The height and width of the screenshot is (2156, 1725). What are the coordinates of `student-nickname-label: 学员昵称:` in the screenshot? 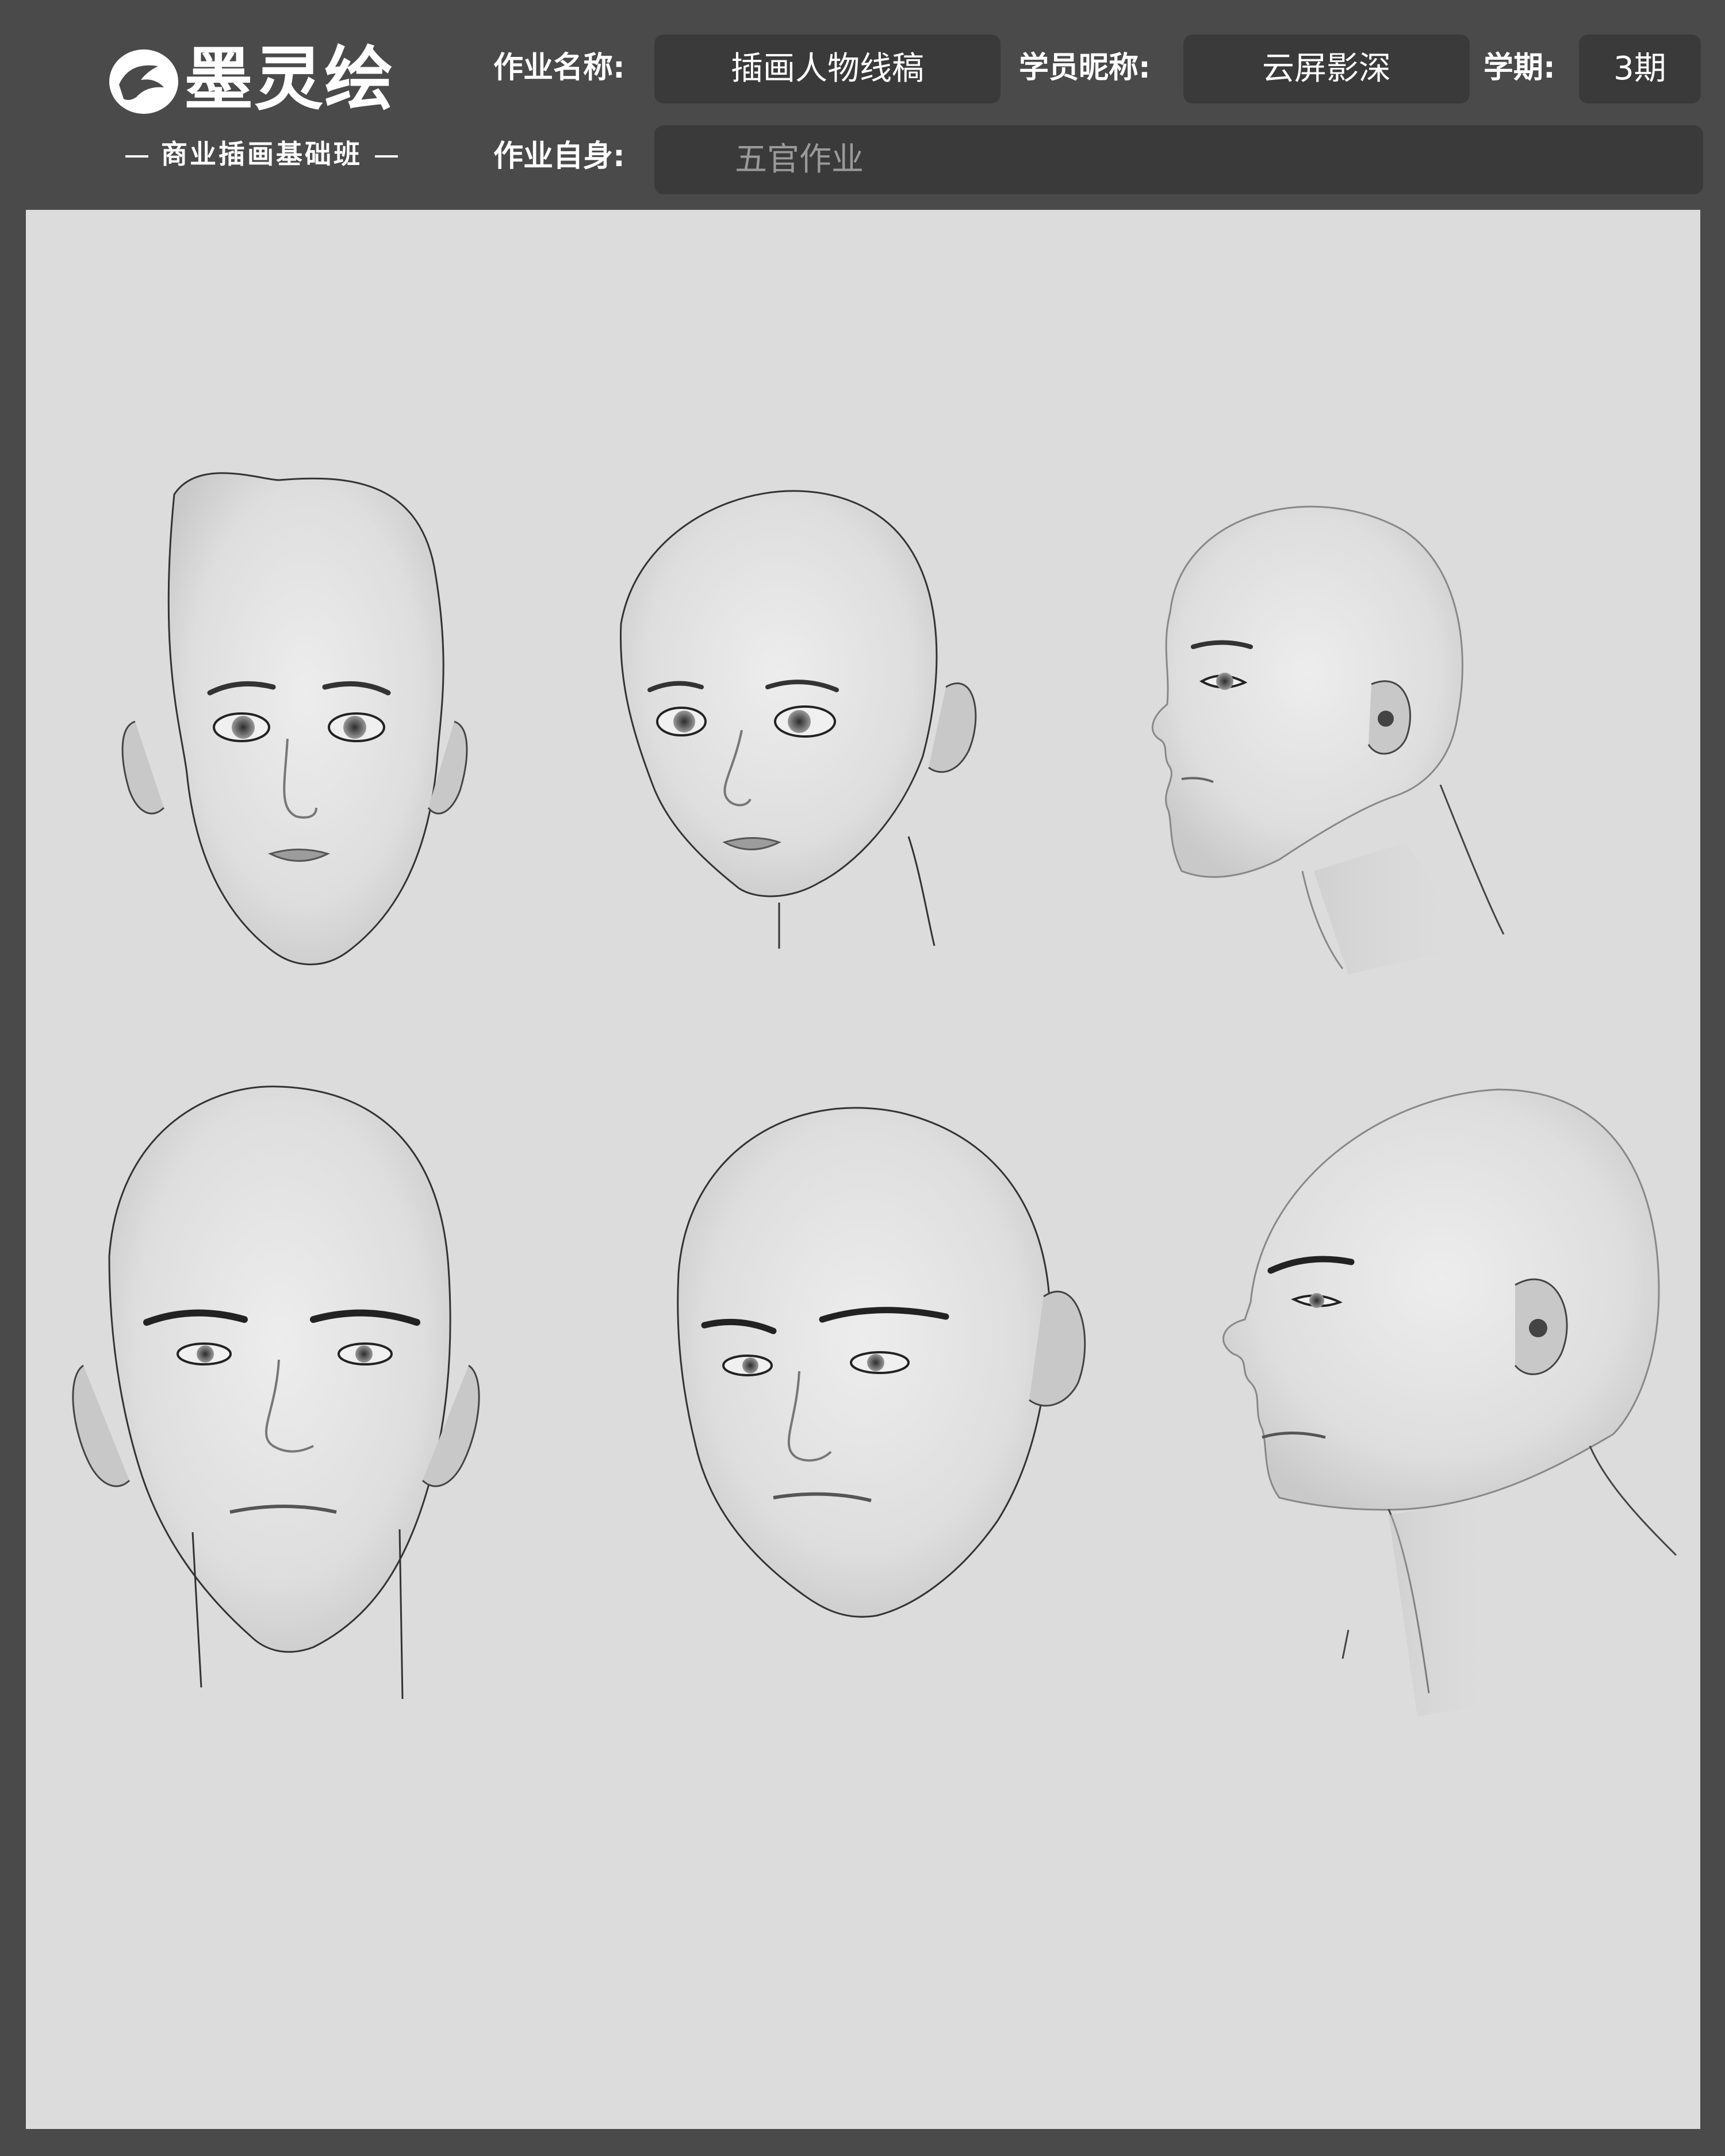 It's located at (1085, 68).